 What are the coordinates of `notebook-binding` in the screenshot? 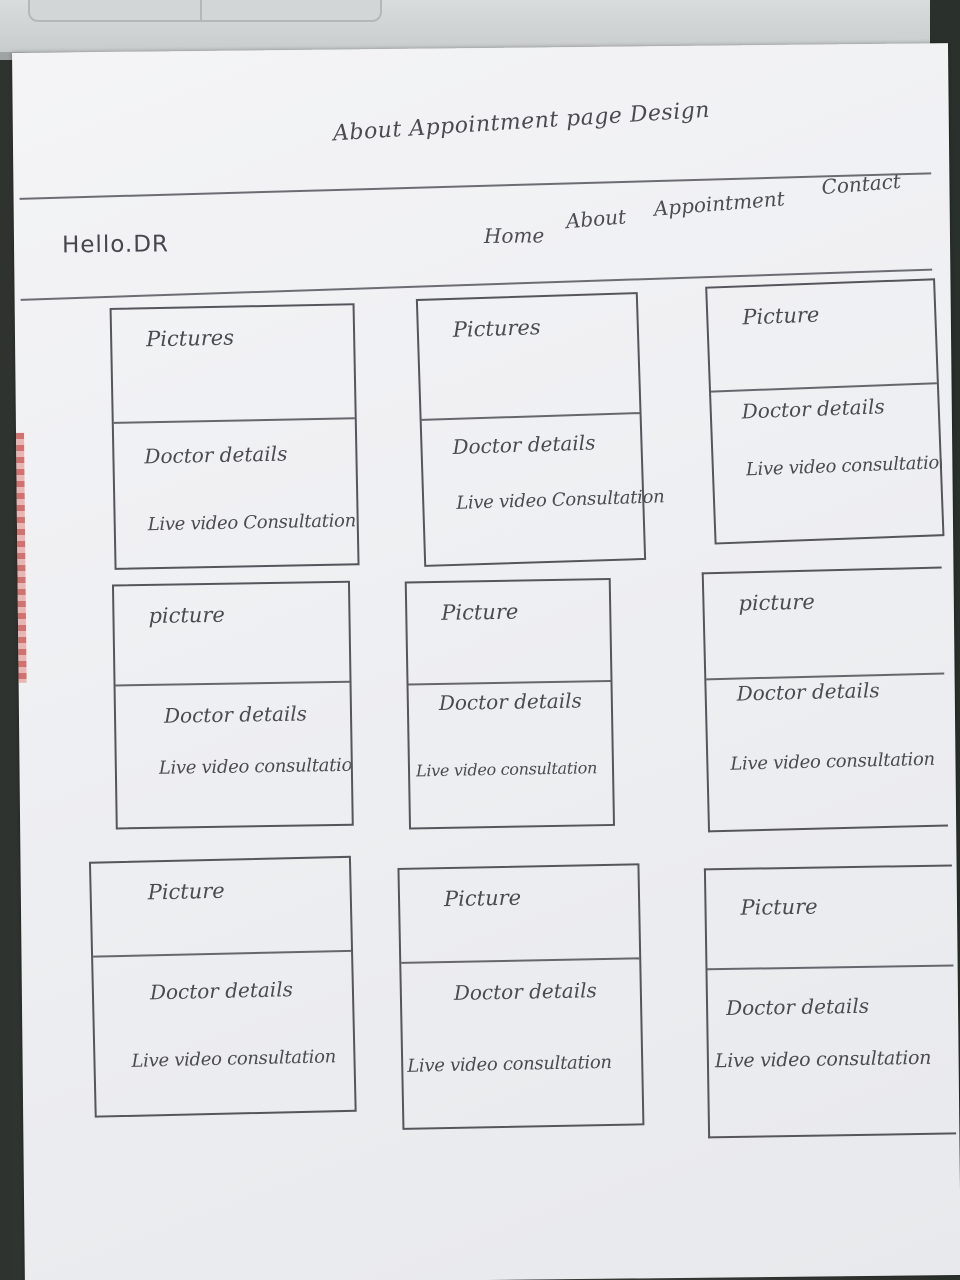 It's located at (21, 557).